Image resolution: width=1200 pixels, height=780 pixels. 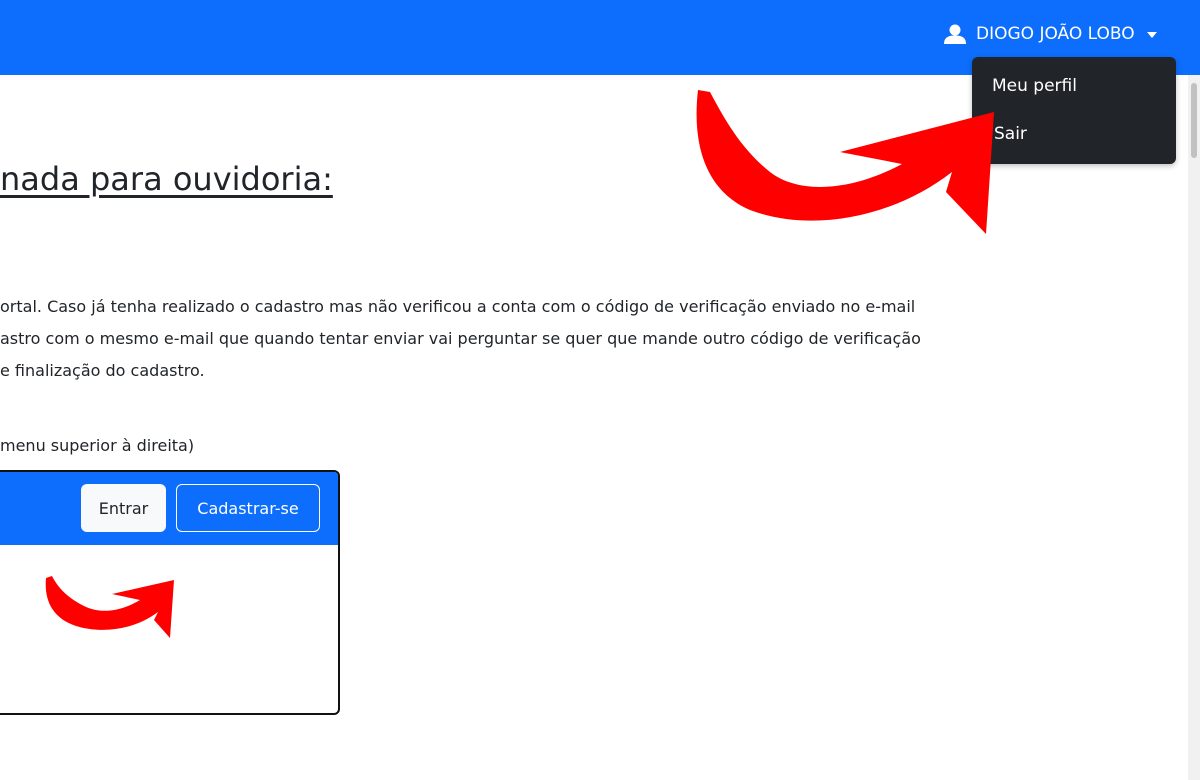 I want to click on example-screenshot: Entrar Cadastrar-se, so click(x=170, y=592).